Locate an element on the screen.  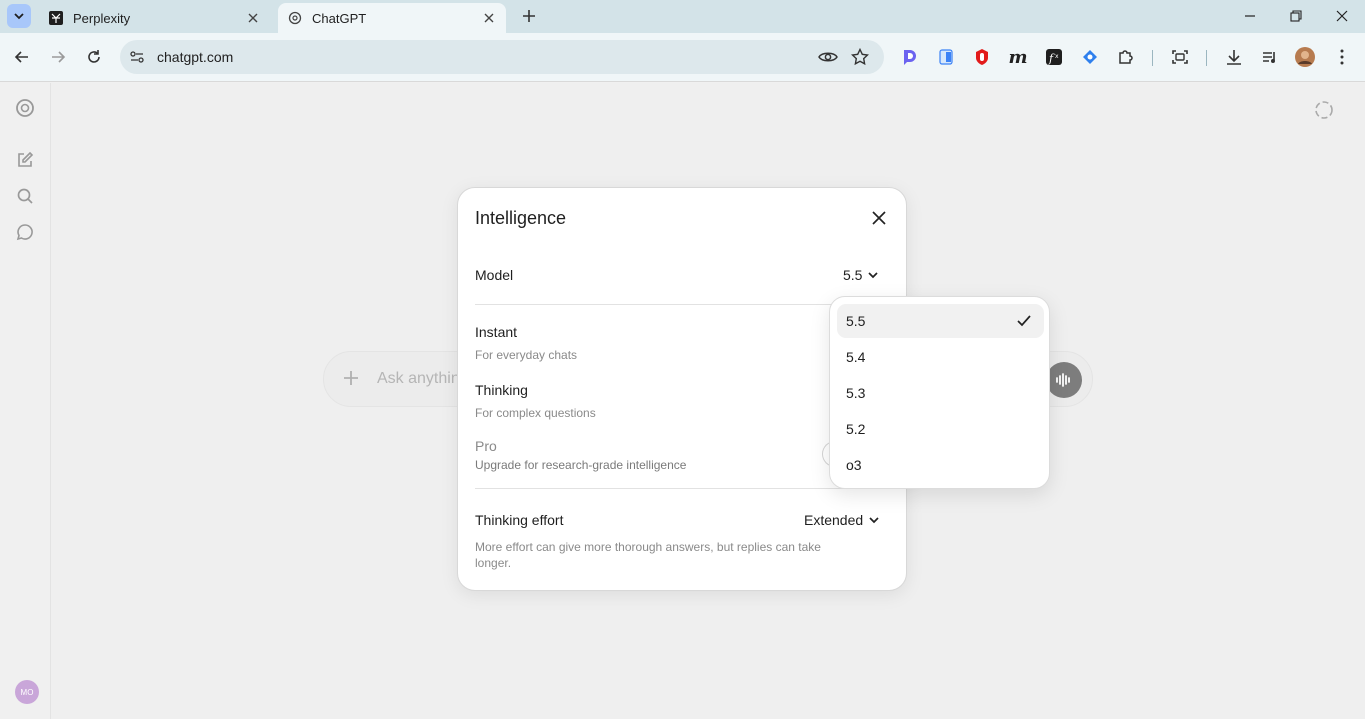
plus-icon is located at coordinates (529, 16).